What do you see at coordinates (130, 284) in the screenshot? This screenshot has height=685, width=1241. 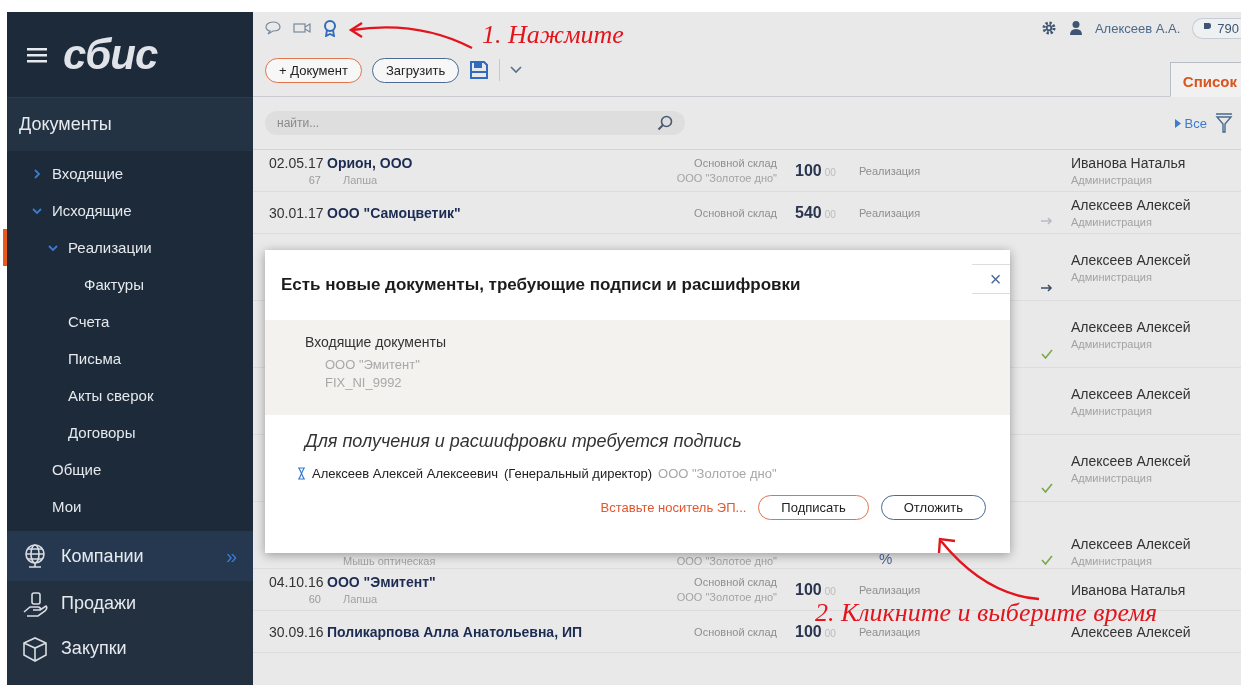 I see `sidebar-item: Фактуры` at bounding box center [130, 284].